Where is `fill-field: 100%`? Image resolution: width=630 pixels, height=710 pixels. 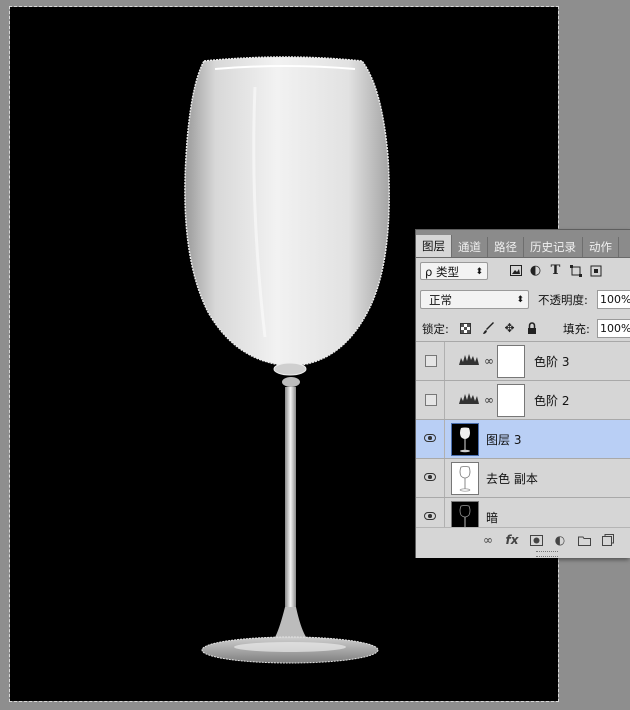
fill-field: 100% is located at coordinates (613, 328).